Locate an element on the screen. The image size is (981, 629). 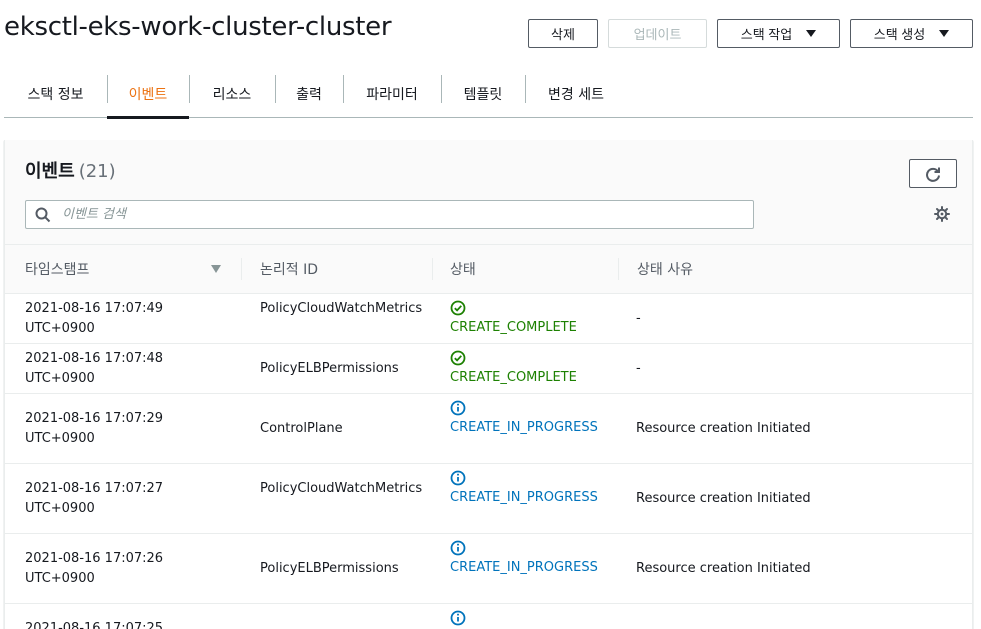
search-icon is located at coordinates (43, 215).